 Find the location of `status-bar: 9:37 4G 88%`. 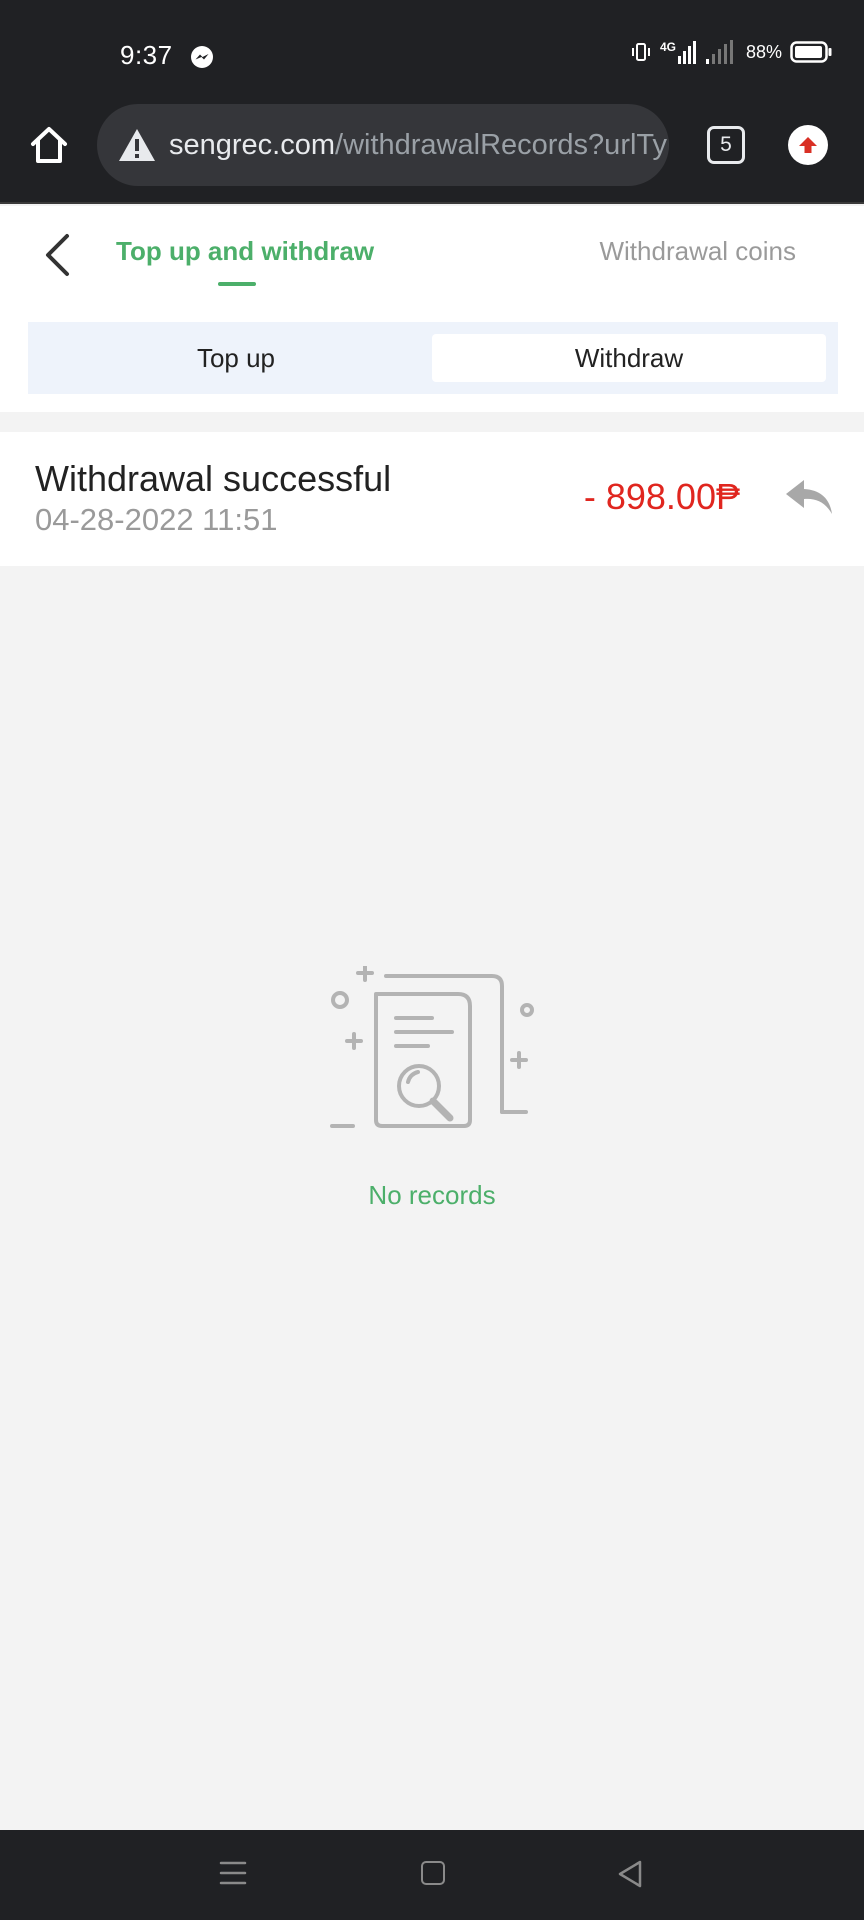

status-bar: 9:37 4G 88% is located at coordinates (432, 50).